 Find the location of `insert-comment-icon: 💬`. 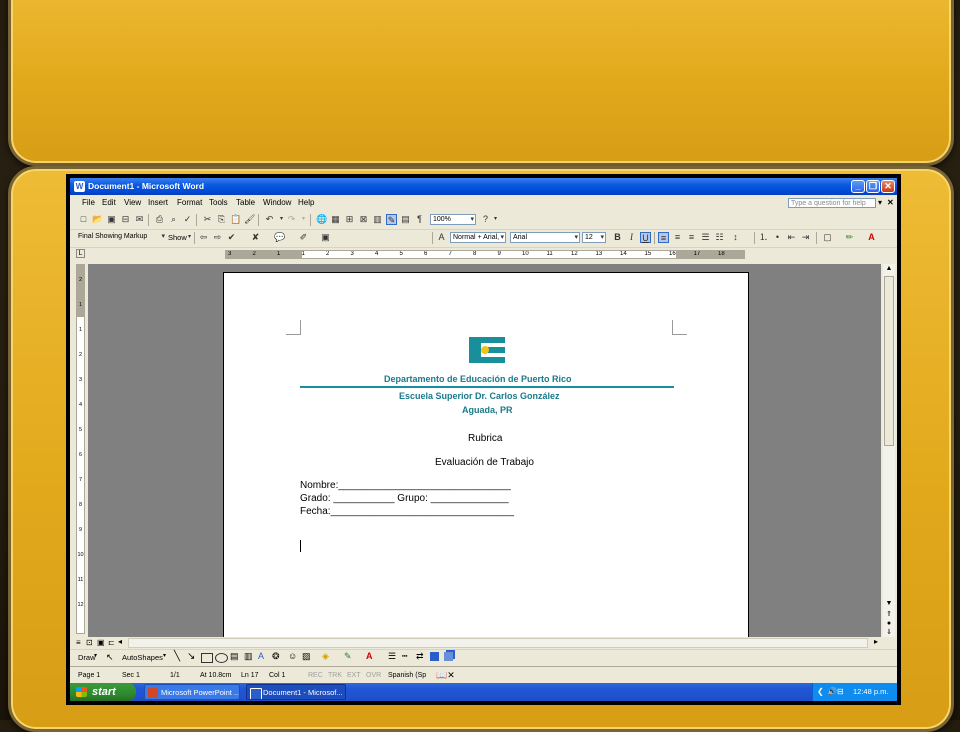

insert-comment-icon: 💬 is located at coordinates (279, 237).